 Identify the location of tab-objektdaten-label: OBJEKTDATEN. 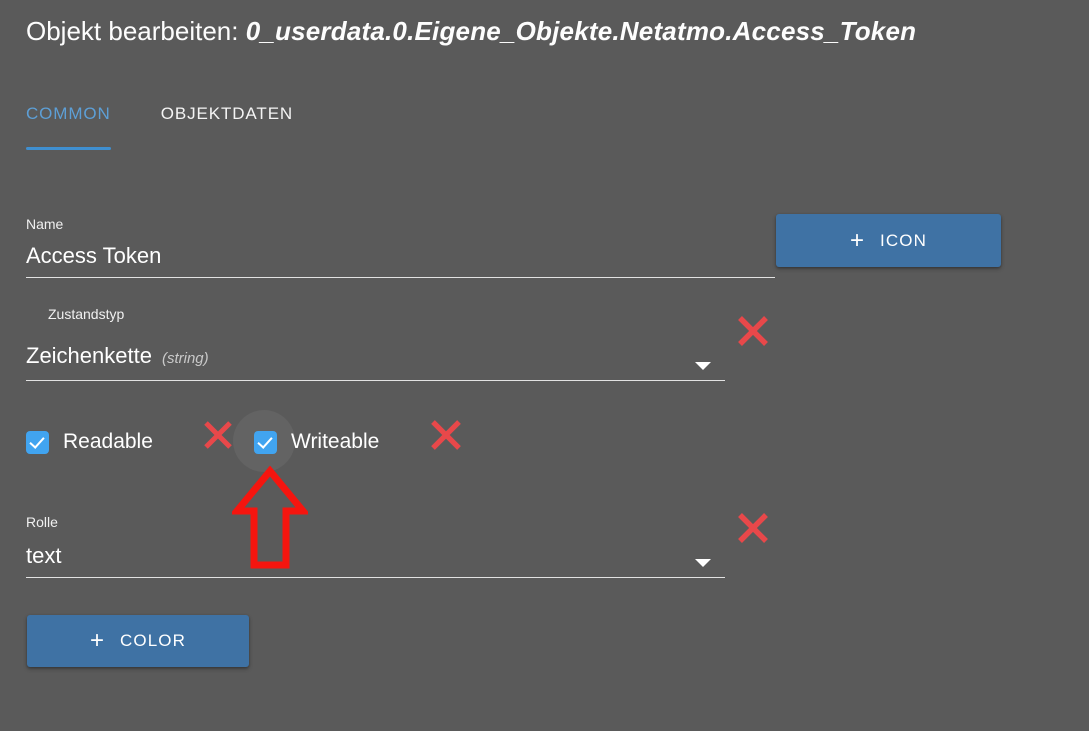
(227, 113).